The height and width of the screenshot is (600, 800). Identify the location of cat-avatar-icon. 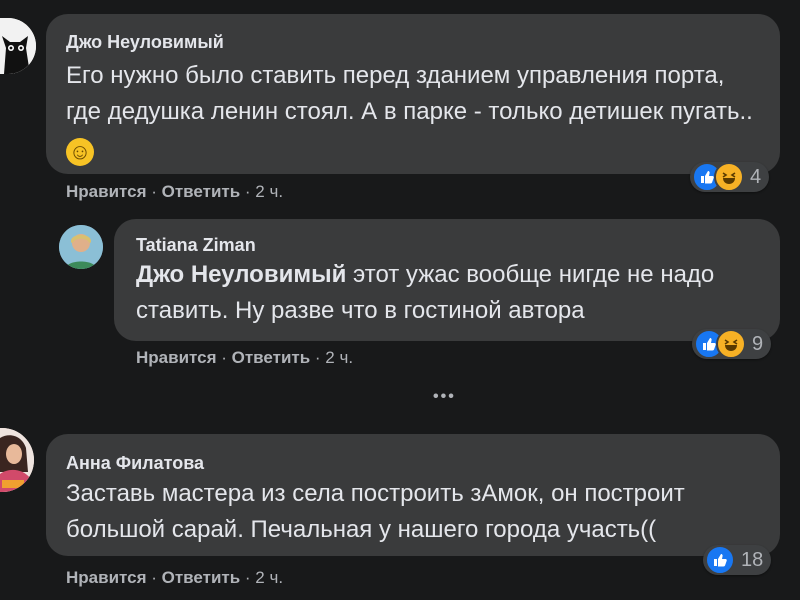
(18, 46).